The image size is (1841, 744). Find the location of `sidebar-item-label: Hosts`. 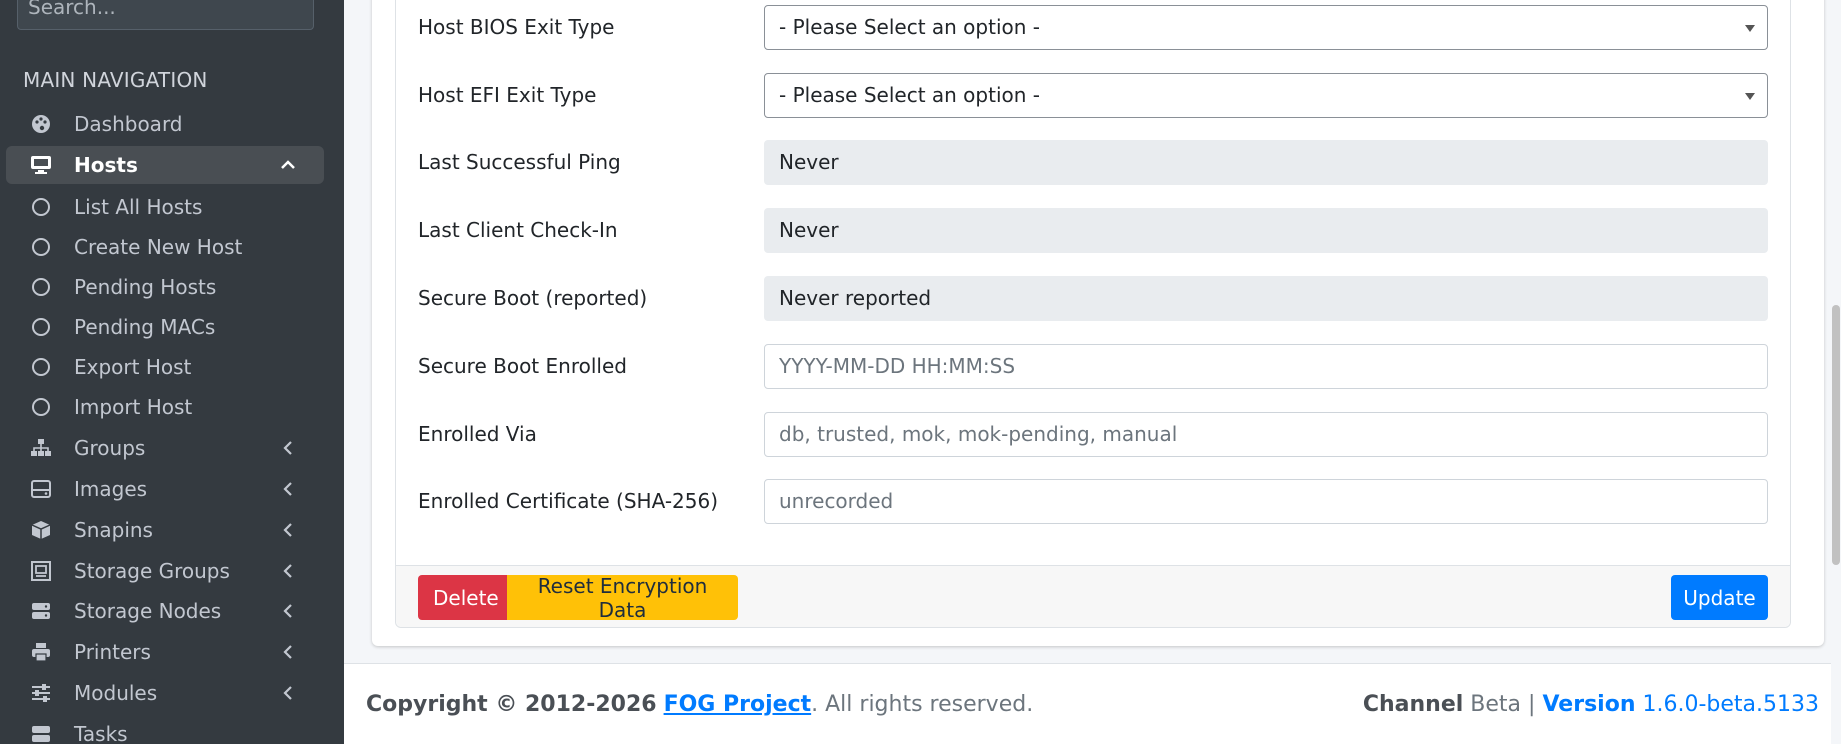

sidebar-item-label: Hosts is located at coordinates (106, 165).